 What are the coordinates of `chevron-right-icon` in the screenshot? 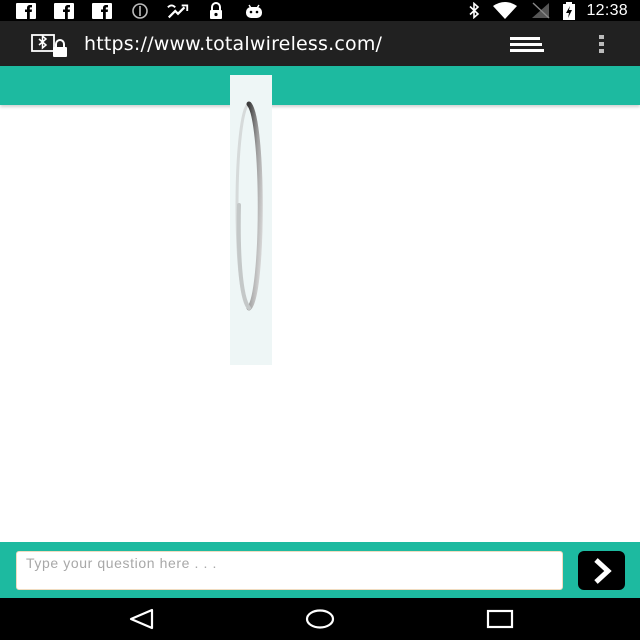 It's located at (602, 570).